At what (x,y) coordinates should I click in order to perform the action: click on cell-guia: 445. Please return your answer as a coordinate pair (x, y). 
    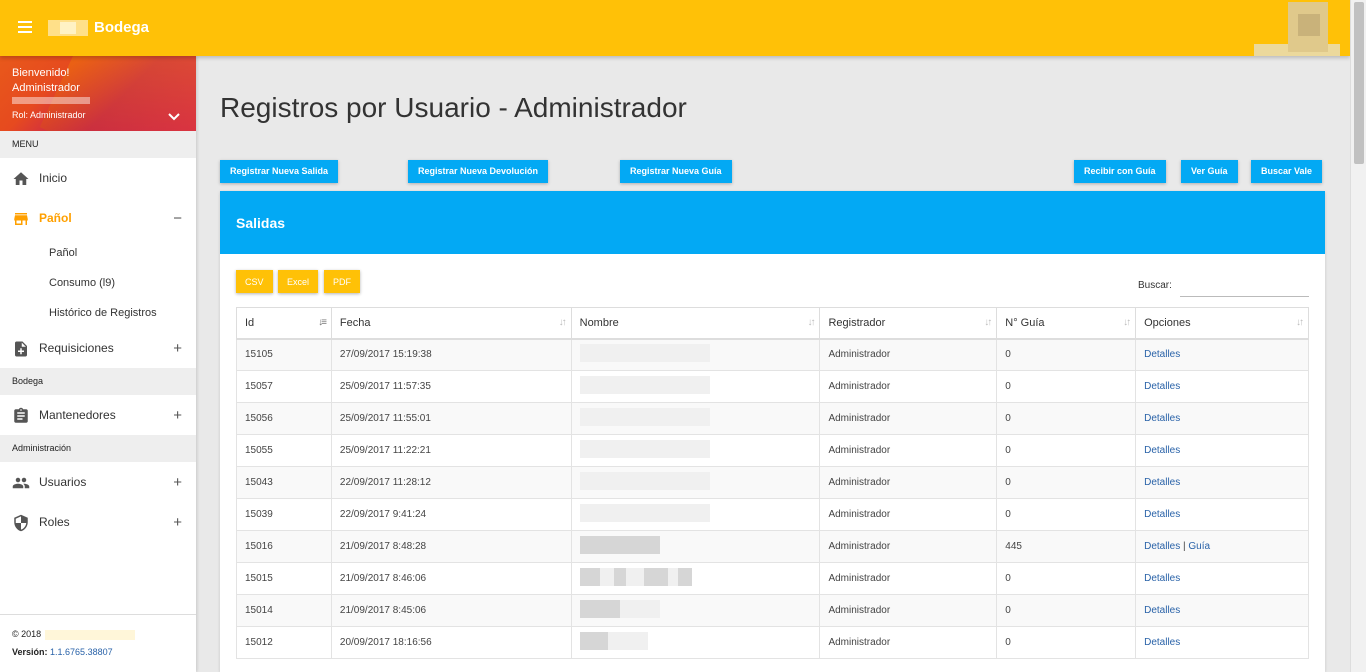
    Looking at the image, I should click on (1066, 546).